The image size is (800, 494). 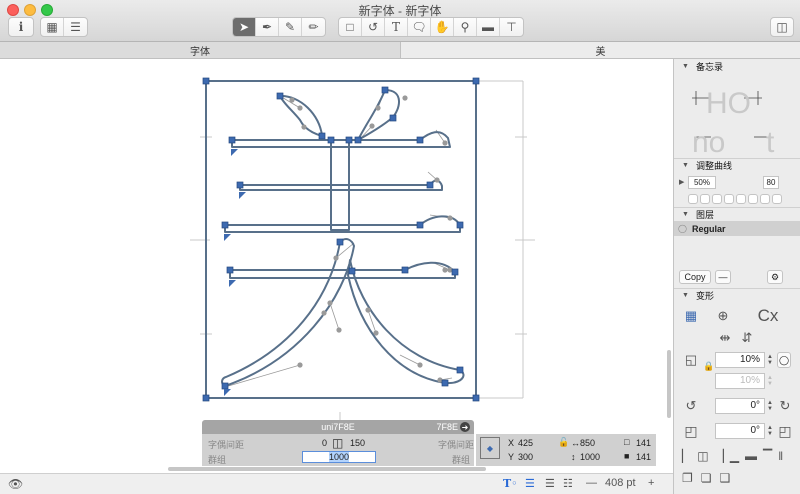 I want to click on origin-grid-icon: ▦, so click(x=691, y=316).